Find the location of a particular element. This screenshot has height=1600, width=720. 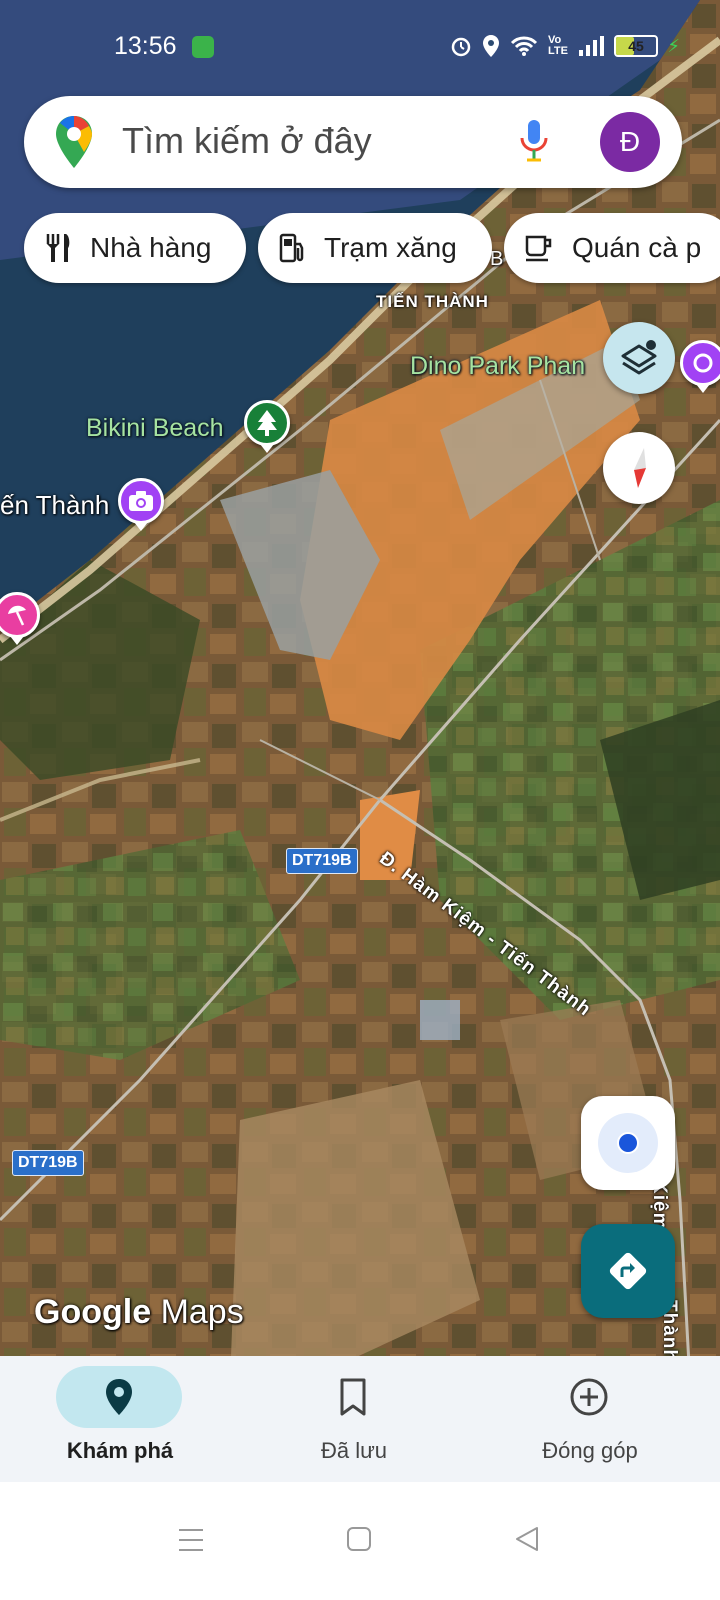

search-bar: Tìm kiếm ở đây Đ is located at coordinates (353, 142).